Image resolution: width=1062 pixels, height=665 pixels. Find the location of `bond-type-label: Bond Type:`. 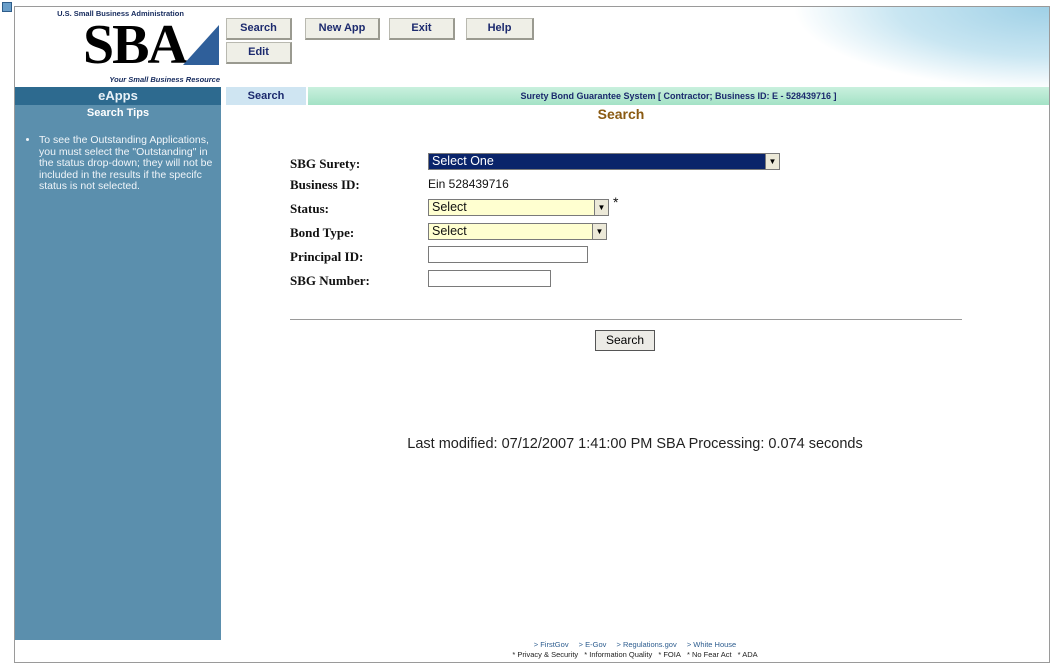

bond-type-label: Bond Type: is located at coordinates (322, 232).